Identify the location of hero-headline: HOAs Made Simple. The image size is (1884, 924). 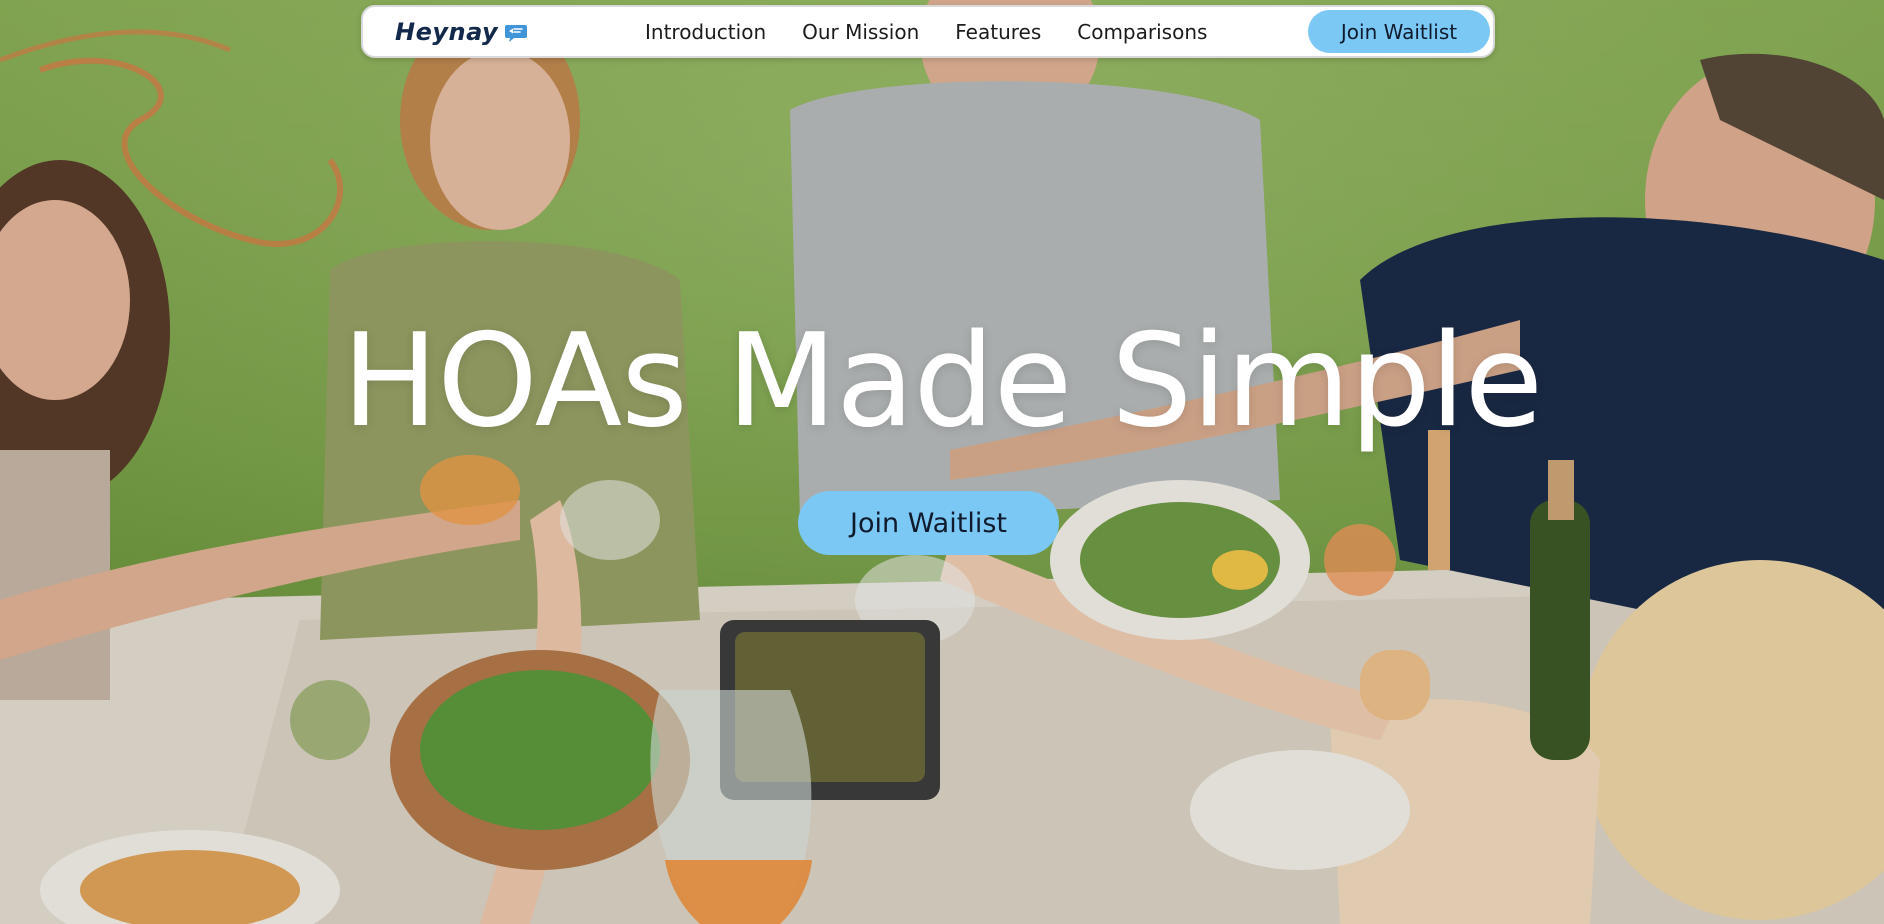
(942, 381).